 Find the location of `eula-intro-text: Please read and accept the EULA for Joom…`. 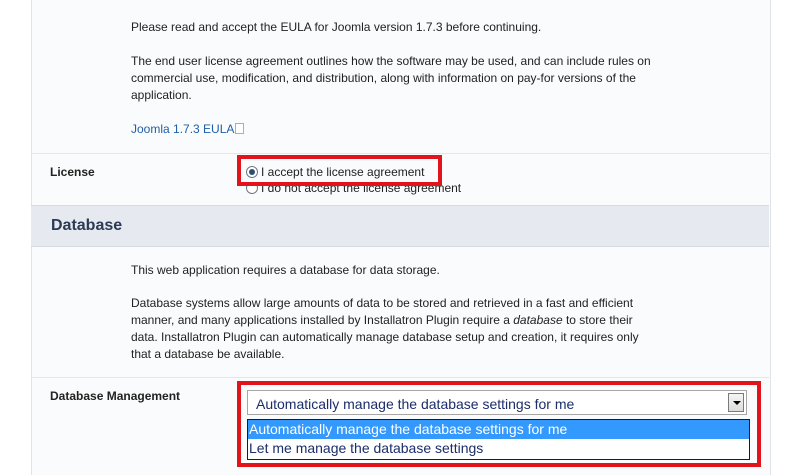

eula-intro-text: Please read and accept the EULA for Joom… is located at coordinates (336, 27).